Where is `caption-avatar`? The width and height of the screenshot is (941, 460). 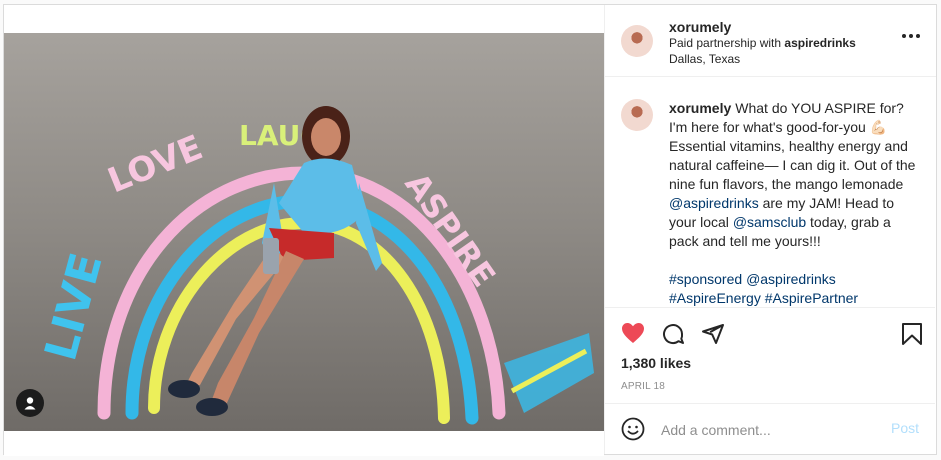
caption-avatar is located at coordinates (637, 115).